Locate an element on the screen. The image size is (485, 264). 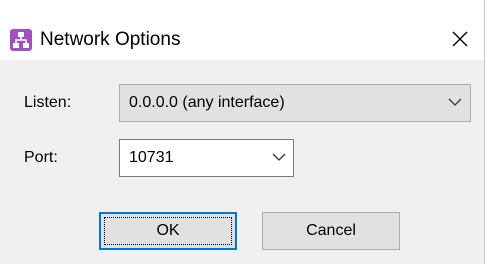
port-select: 10731 is located at coordinates (206, 158).